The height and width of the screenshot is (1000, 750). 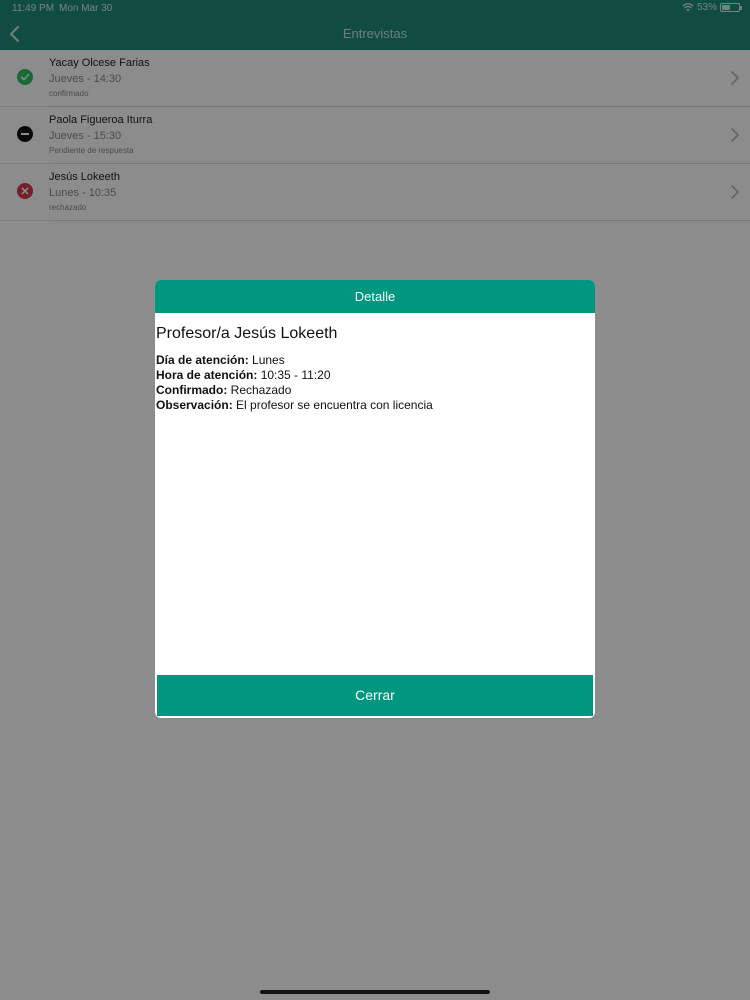 What do you see at coordinates (375, 390) in the screenshot?
I see `detail-confirmed: Confirmado: Rechazado` at bounding box center [375, 390].